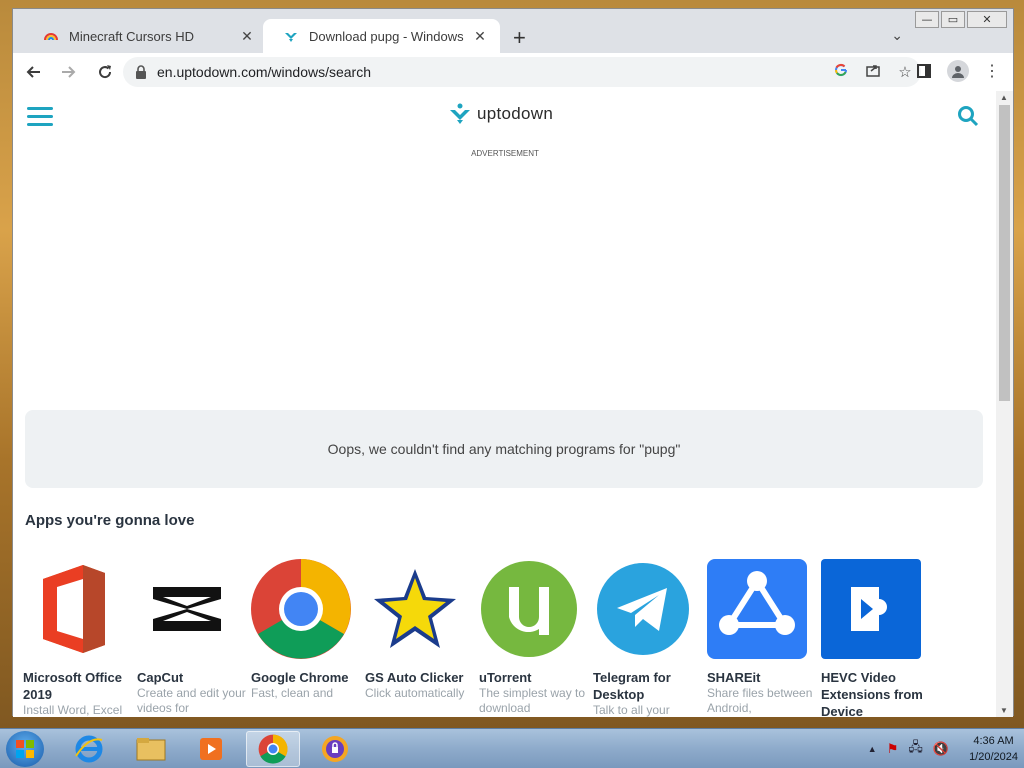  I want to click on section-title: Apps you're gonna love, so click(110, 520).